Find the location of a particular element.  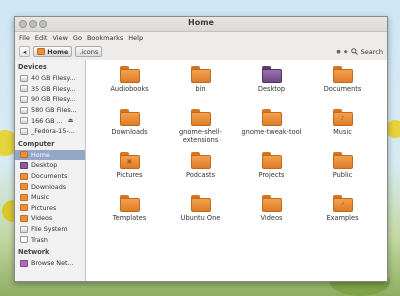

file-item-gnome-tweak-tool: gnome-tweak-tool is located at coordinates (271, 130).